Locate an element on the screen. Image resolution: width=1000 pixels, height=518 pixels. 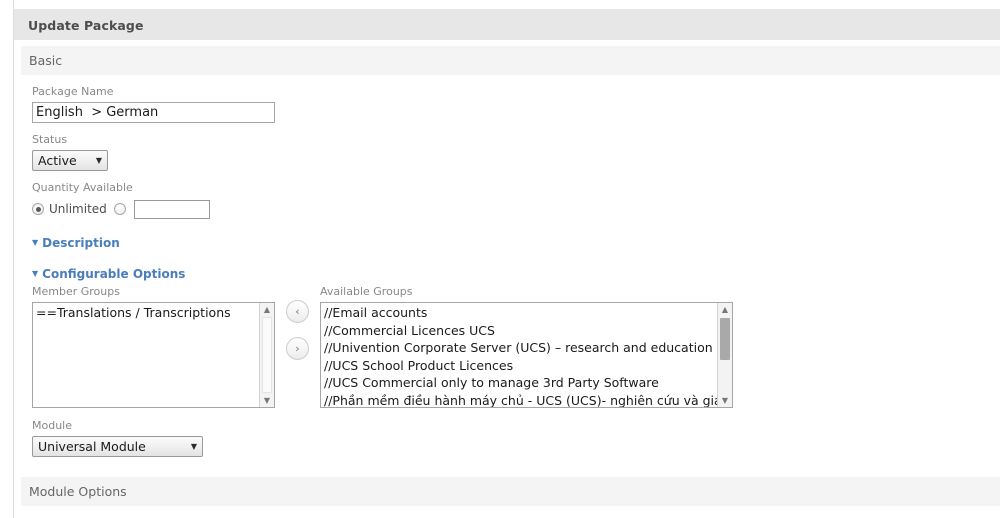
move-left-button: ‹ is located at coordinates (297, 311).